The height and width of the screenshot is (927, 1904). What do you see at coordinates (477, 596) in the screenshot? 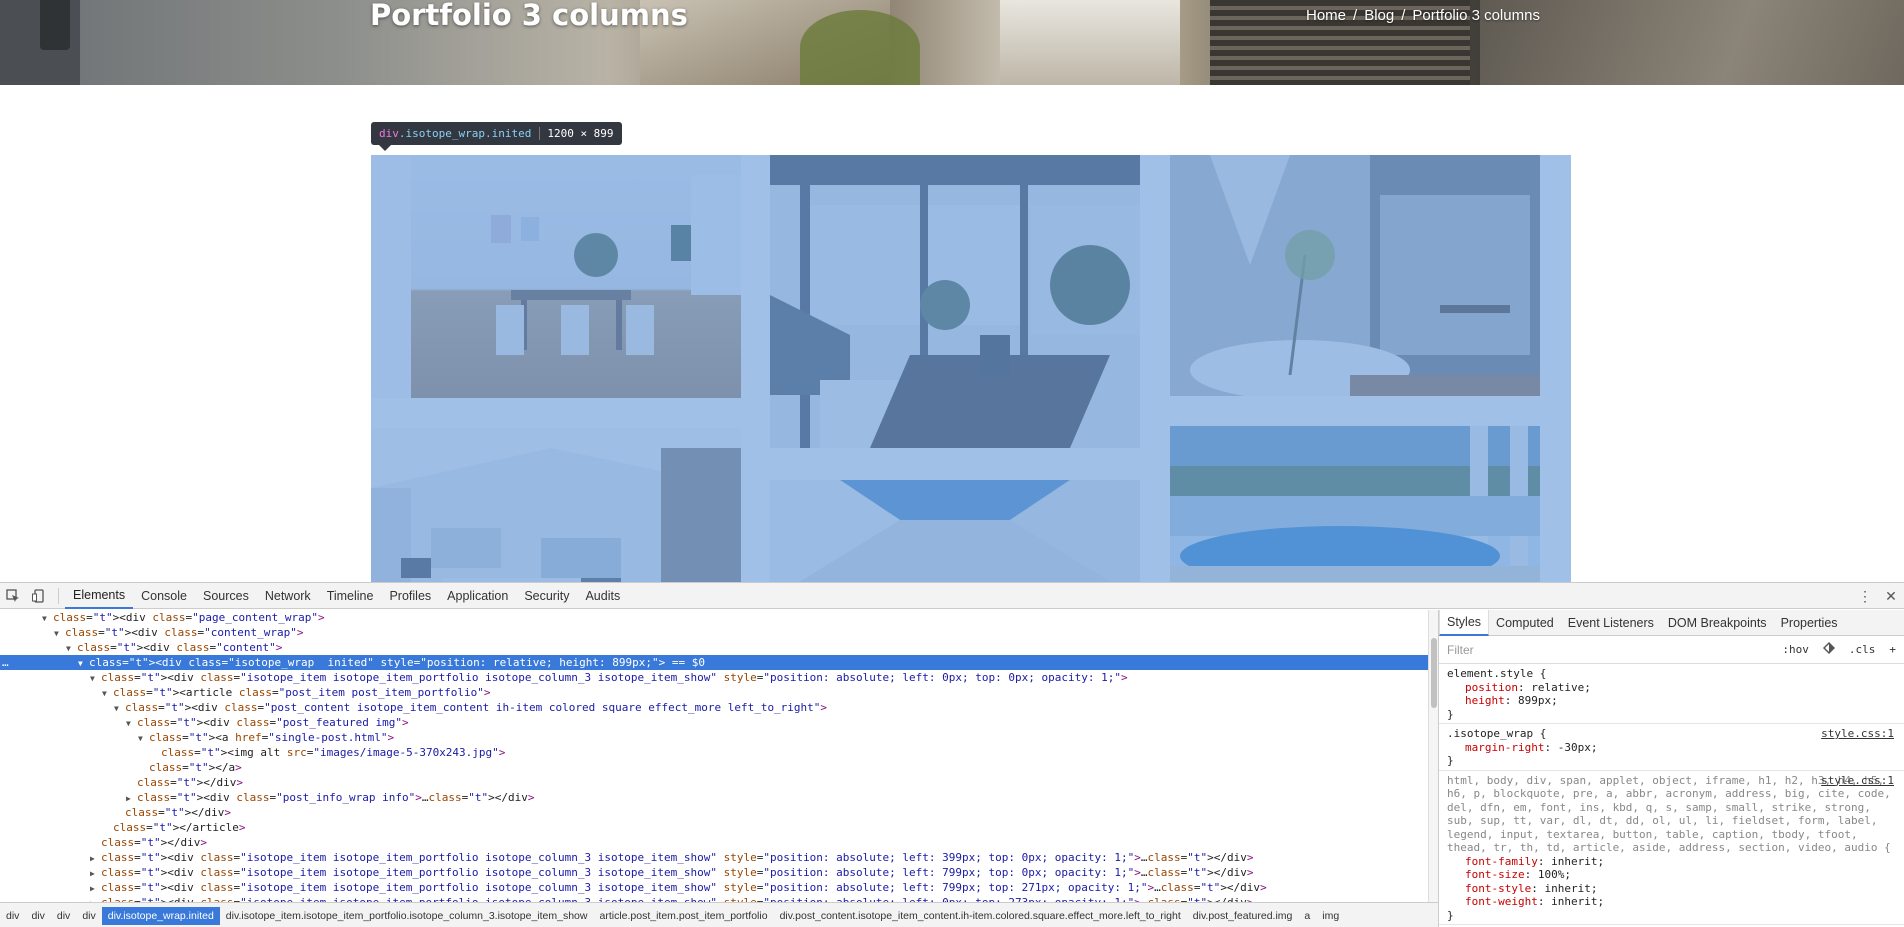
I see `tab-application: Application` at bounding box center [477, 596].